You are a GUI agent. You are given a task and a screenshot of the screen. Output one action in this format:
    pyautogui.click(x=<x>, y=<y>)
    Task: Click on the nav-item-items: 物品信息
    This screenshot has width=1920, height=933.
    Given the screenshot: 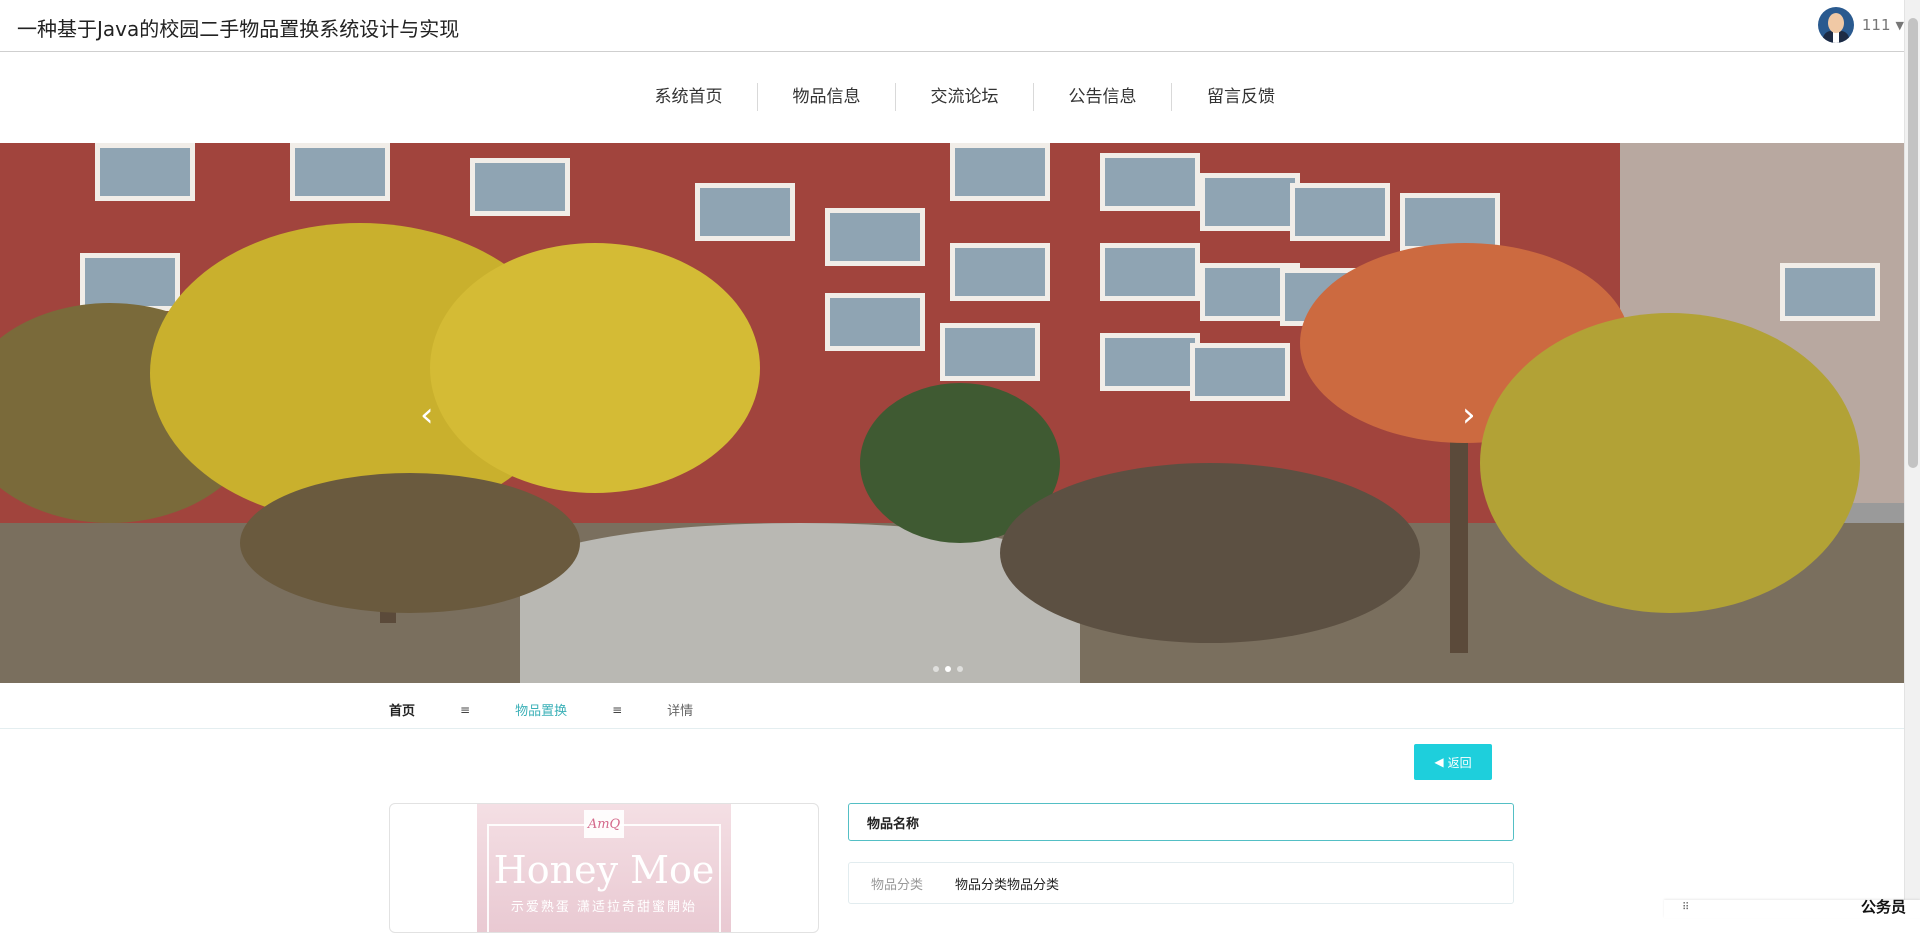 What is the action you would take?
    pyautogui.click(x=827, y=97)
    